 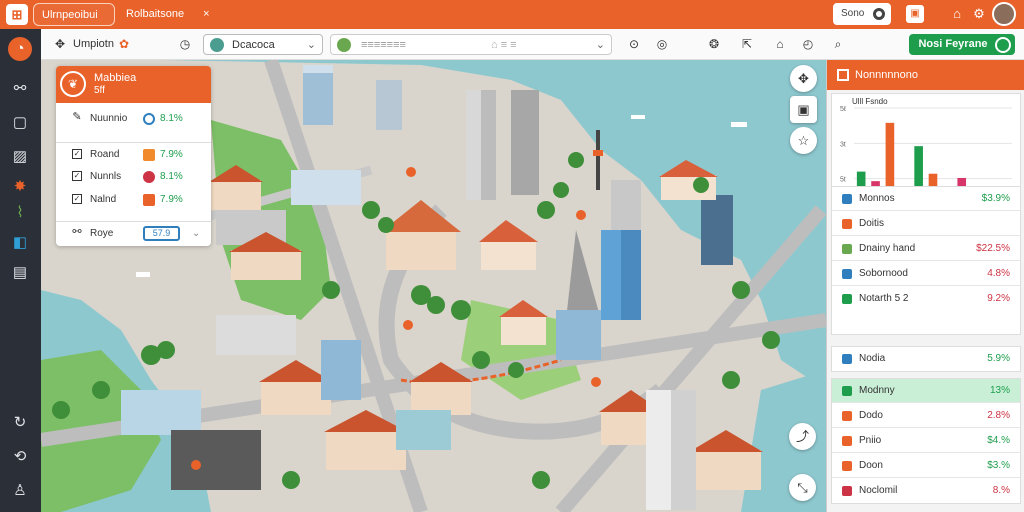 I want to click on avatar, so click(x=1004, y=14).